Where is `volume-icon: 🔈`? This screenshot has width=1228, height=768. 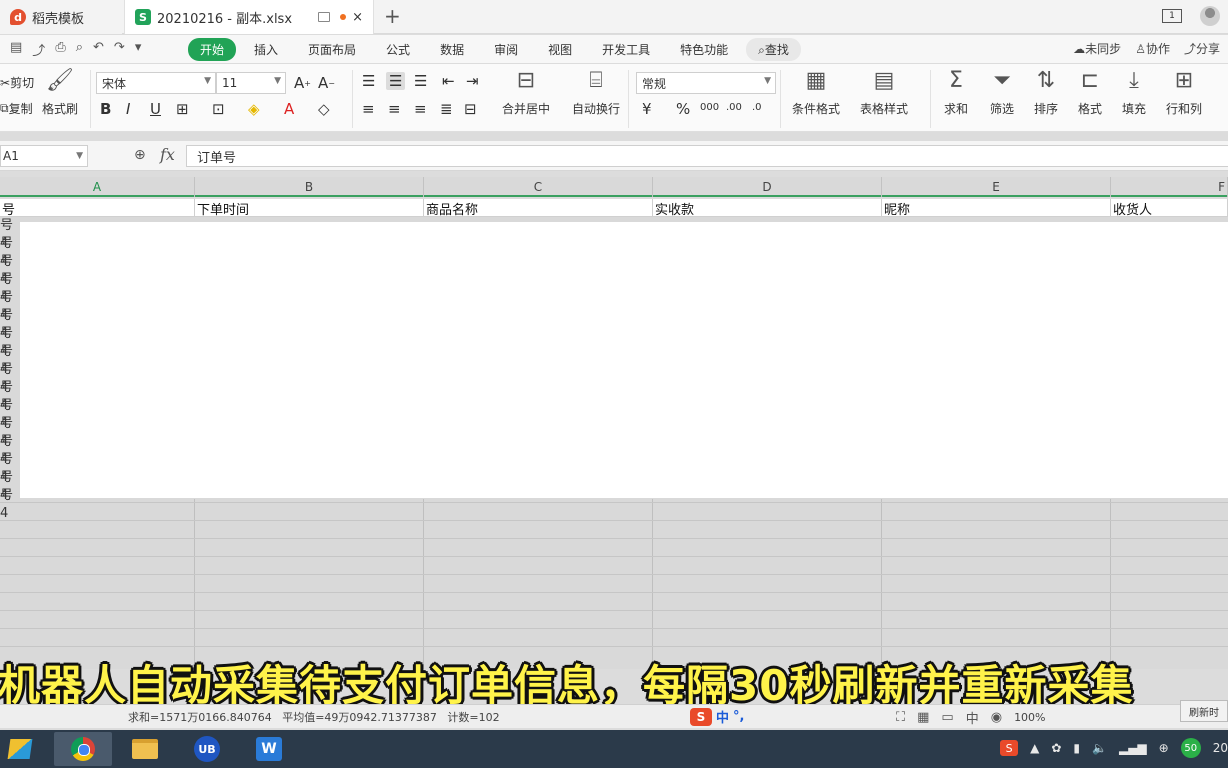 volume-icon: 🔈 is located at coordinates (1099, 748).